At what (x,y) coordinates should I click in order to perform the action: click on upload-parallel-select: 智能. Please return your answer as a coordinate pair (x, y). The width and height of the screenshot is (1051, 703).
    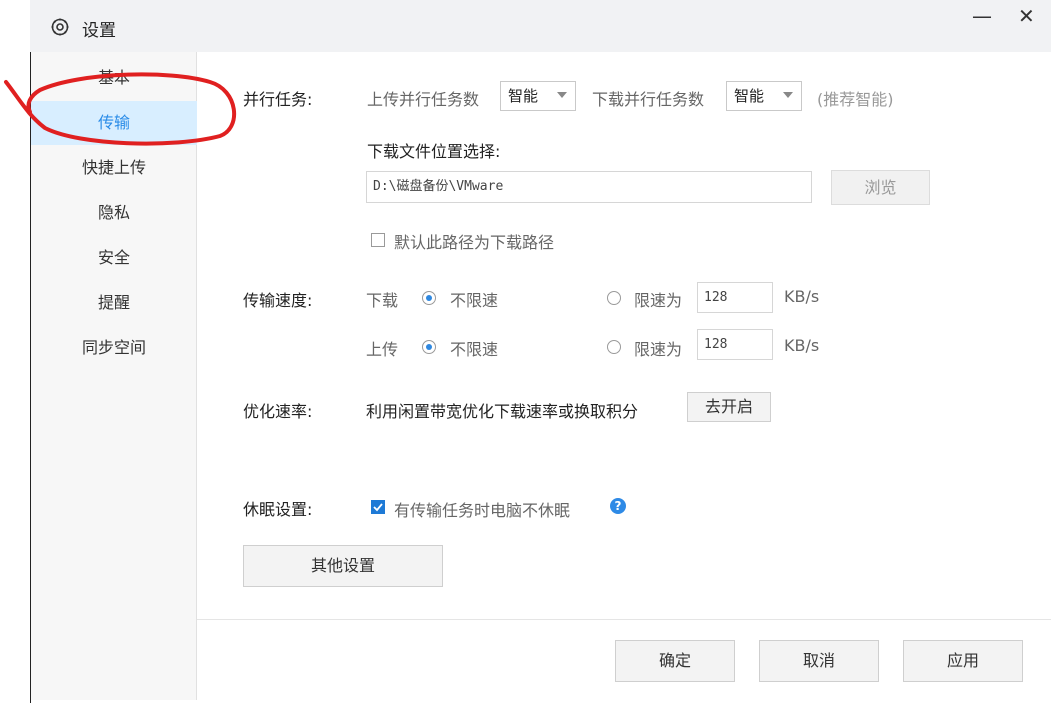
    Looking at the image, I should click on (538, 96).